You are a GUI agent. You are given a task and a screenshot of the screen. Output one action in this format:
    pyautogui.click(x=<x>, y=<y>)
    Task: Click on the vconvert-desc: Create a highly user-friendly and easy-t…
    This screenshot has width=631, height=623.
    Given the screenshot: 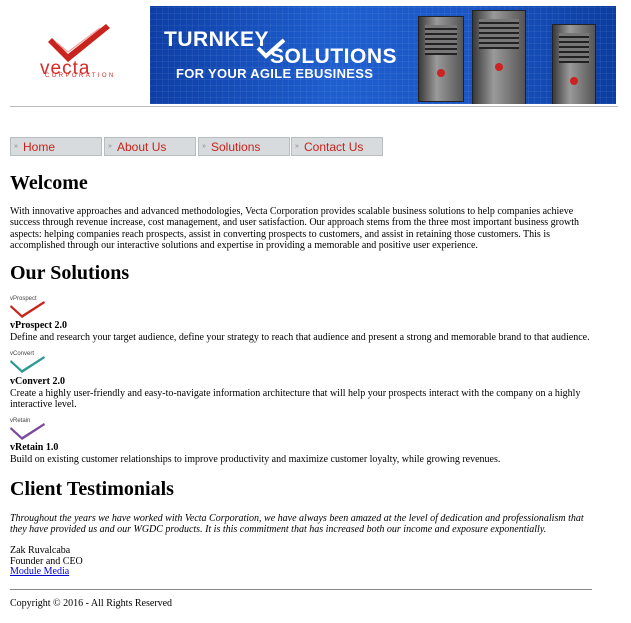 What is the action you would take?
    pyautogui.click(x=295, y=399)
    